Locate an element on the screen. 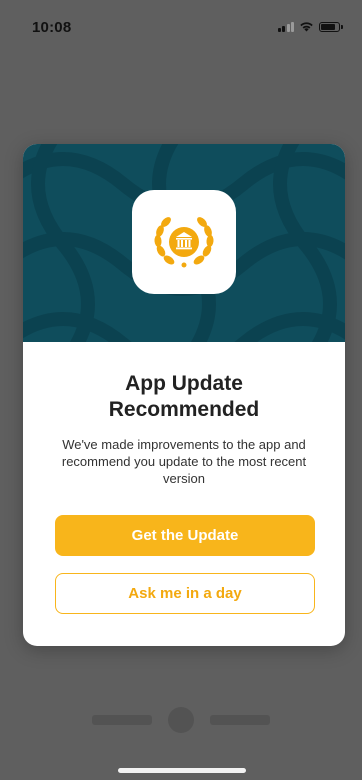 The image size is (362, 780). dialog-title: App Update Recommended is located at coordinates (184, 397).